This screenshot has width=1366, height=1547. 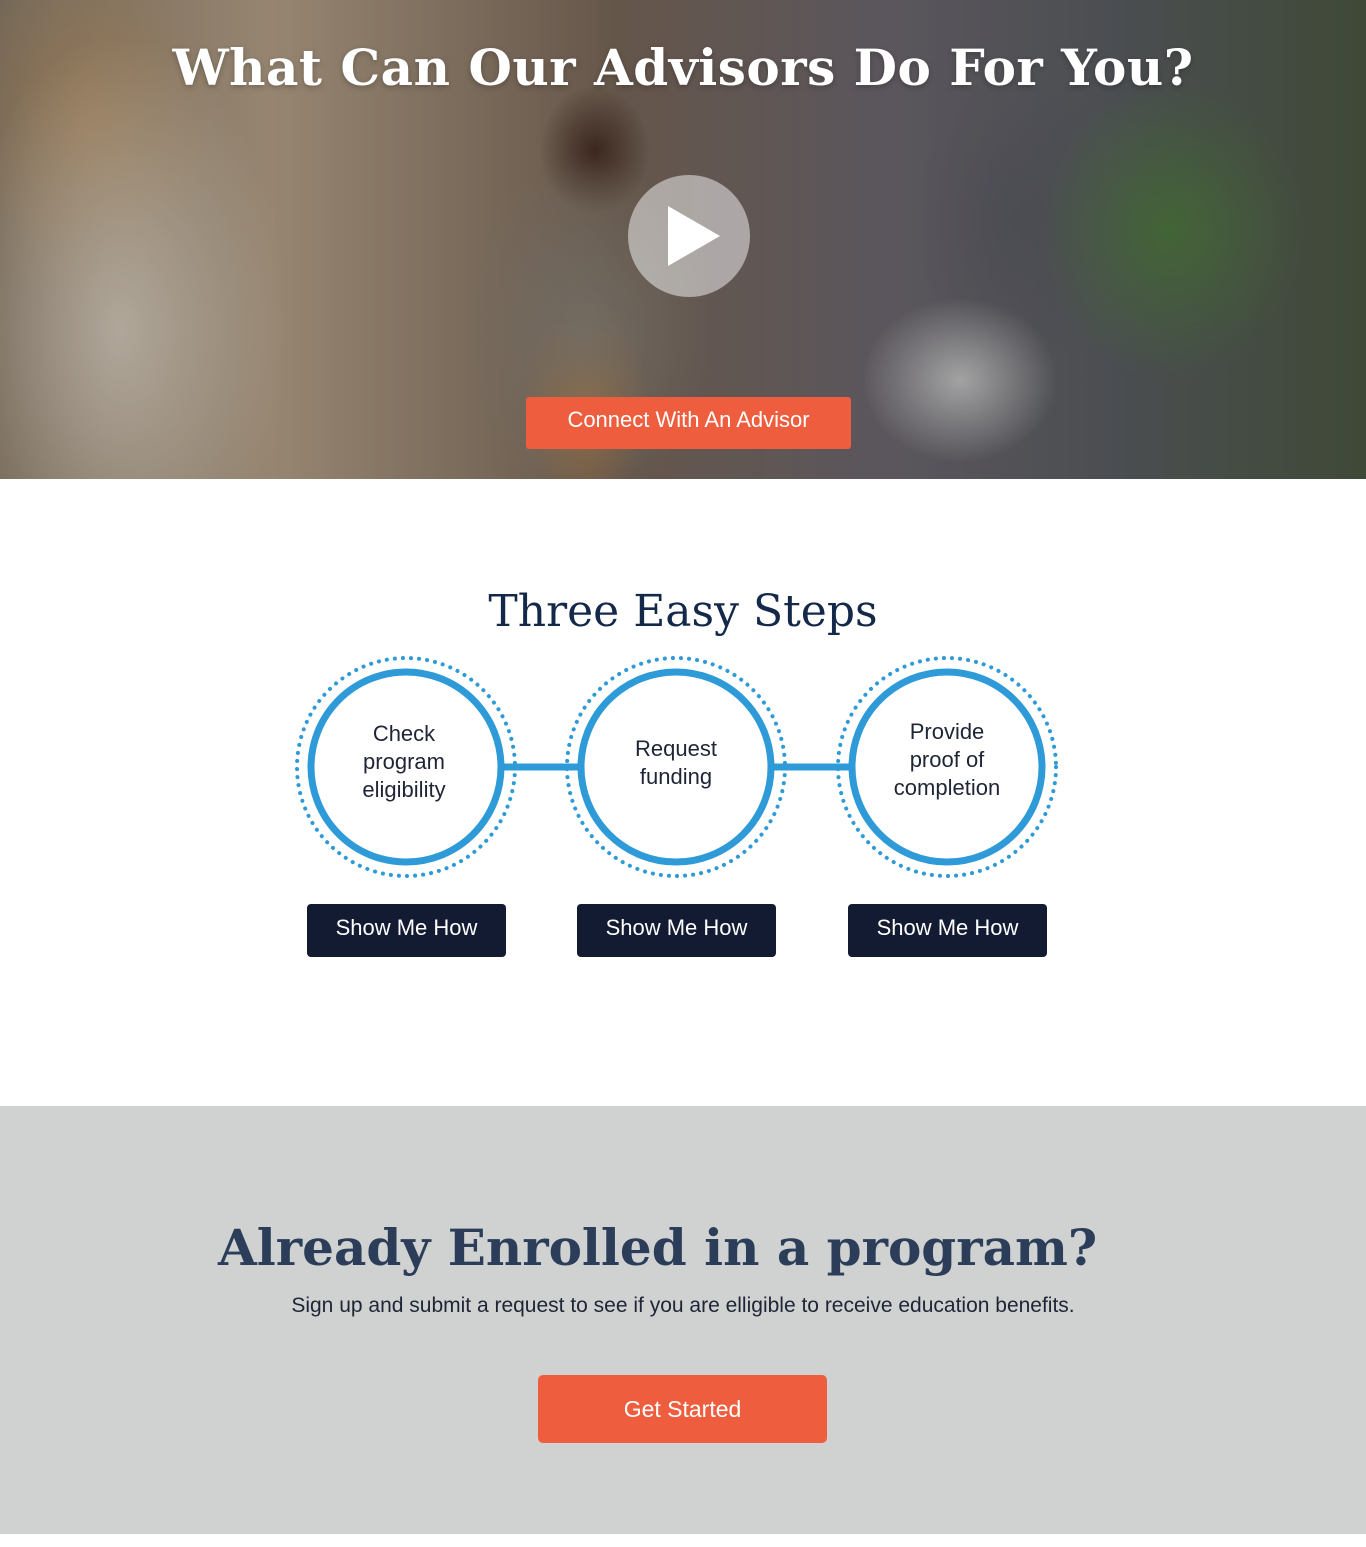 What do you see at coordinates (688, 423) in the screenshot?
I see `connect-advisor-button: Connect With An Advisor` at bounding box center [688, 423].